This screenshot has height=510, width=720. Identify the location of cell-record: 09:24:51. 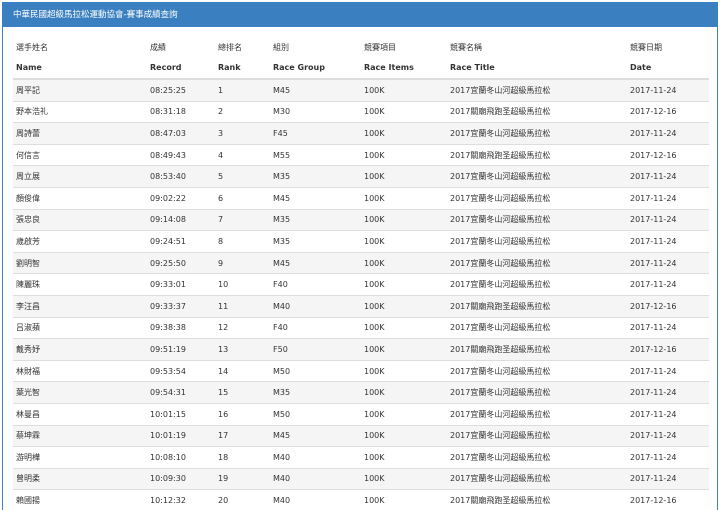
(181, 241).